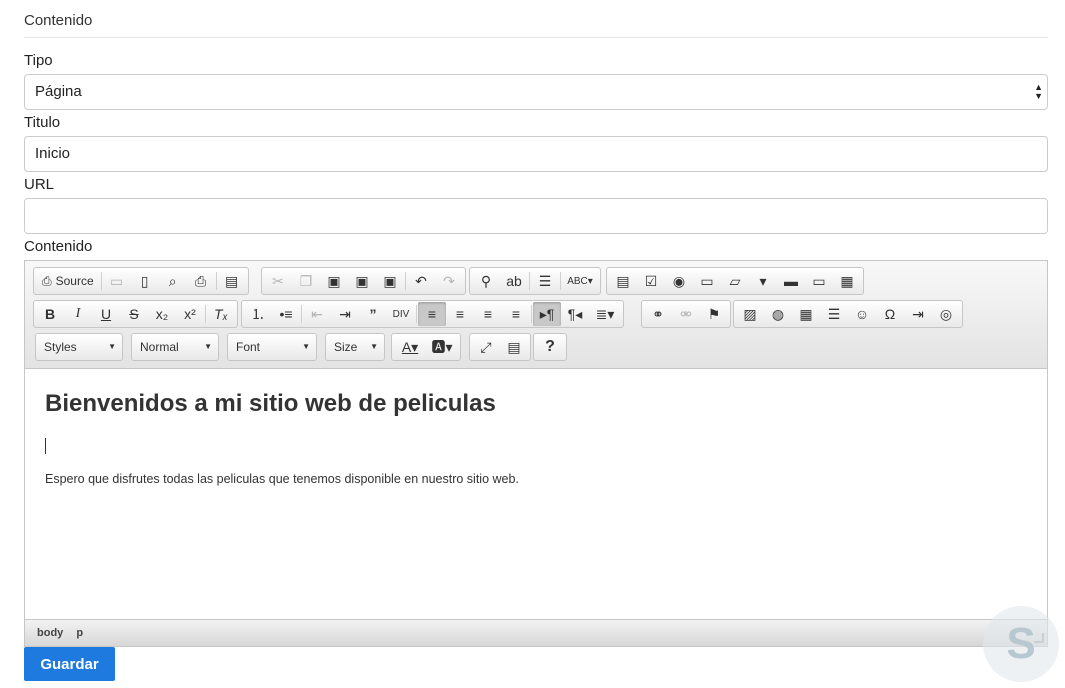 Image resolution: width=1065 pixels, height=688 pixels. What do you see at coordinates (714, 314) in the screenshot?
I see `anchor-icon: ⚑` at bounding box center [714, 314].